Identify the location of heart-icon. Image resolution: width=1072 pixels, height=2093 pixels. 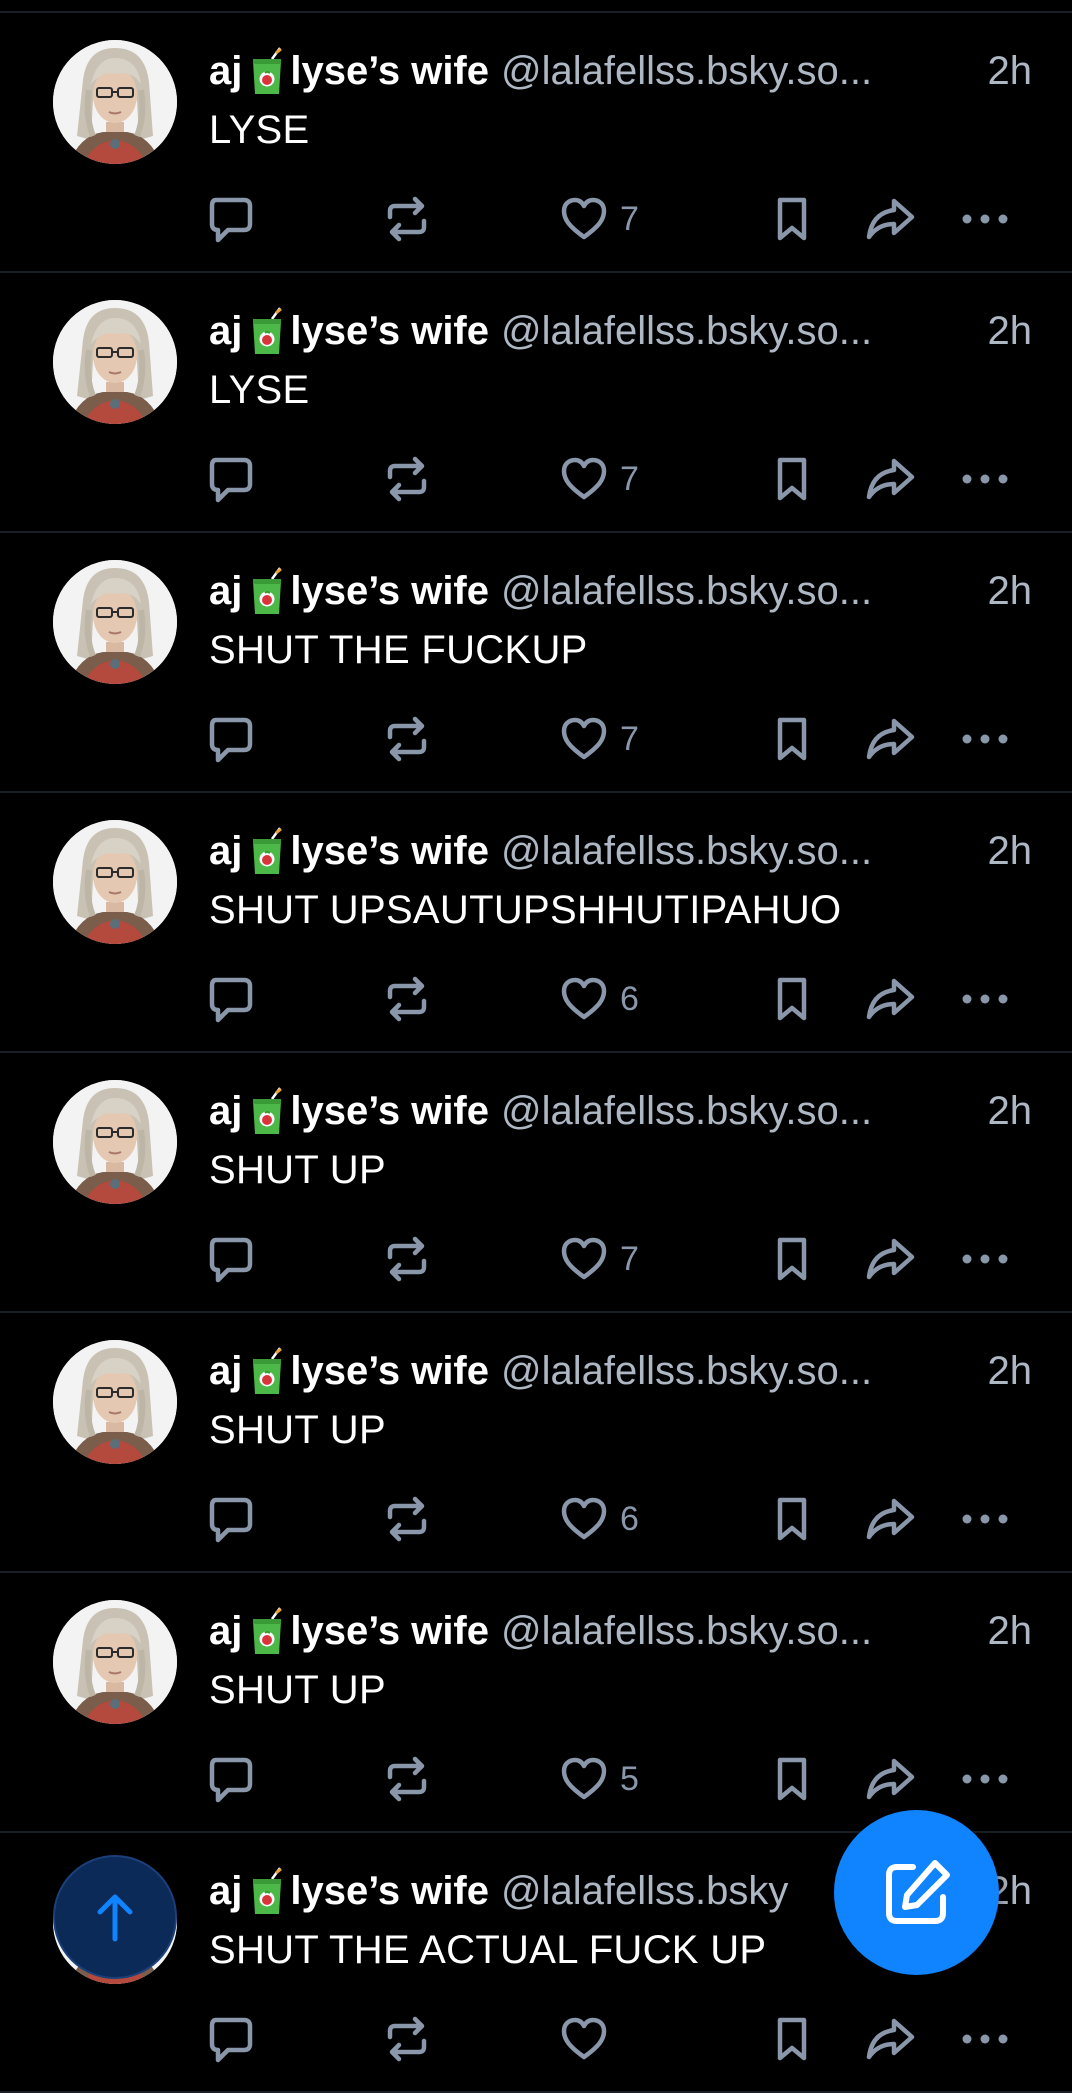
(584, 738).